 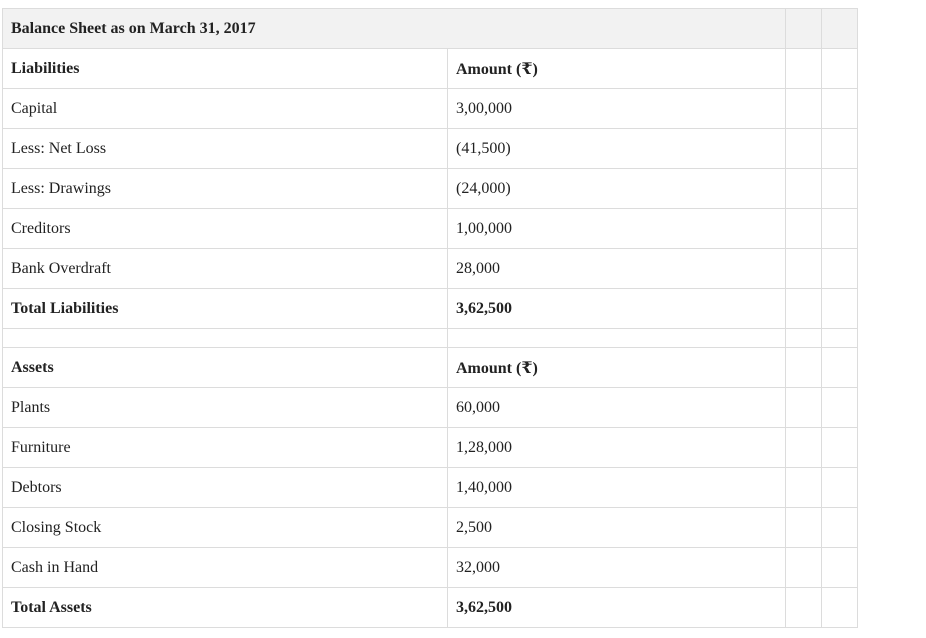 I want to click on table-row: Creditors 1,00,000, so click(x=430, y=228).